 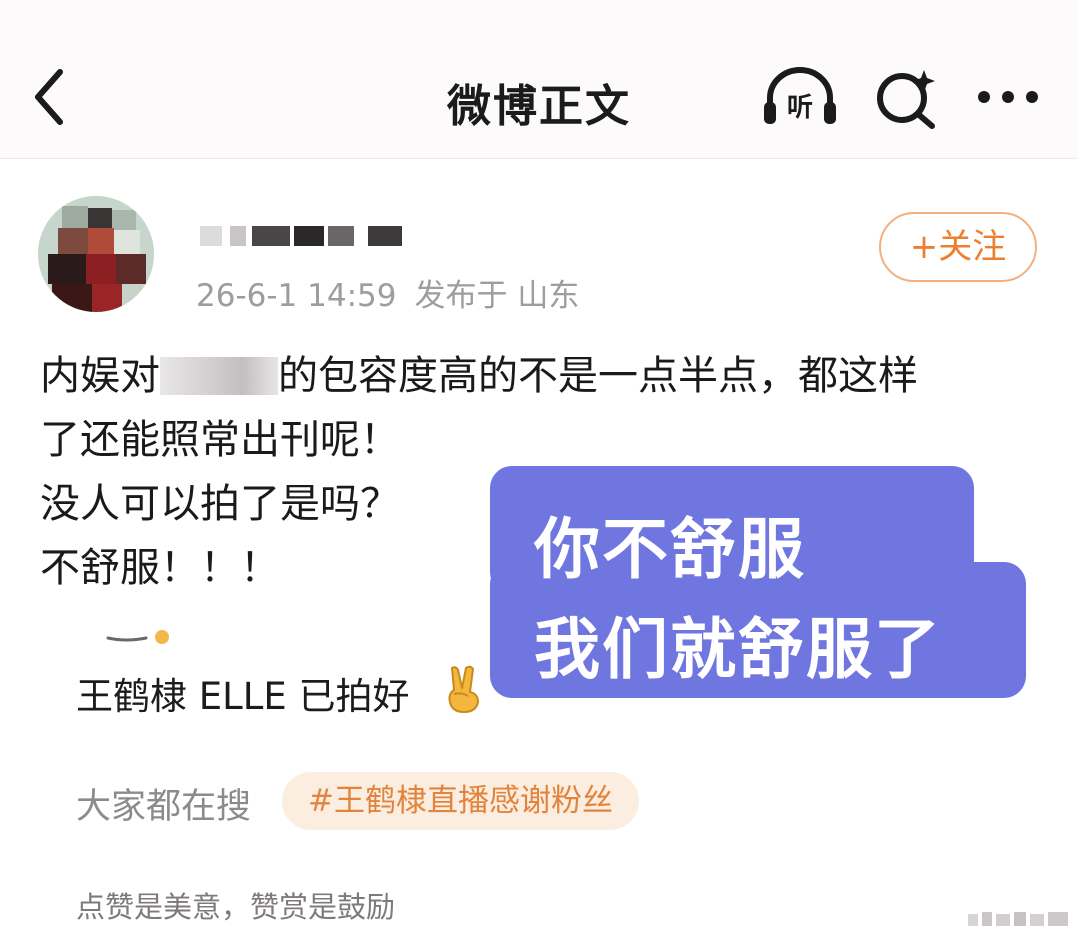 I want to click on listen-button: 听, so click(x=800, y=97).